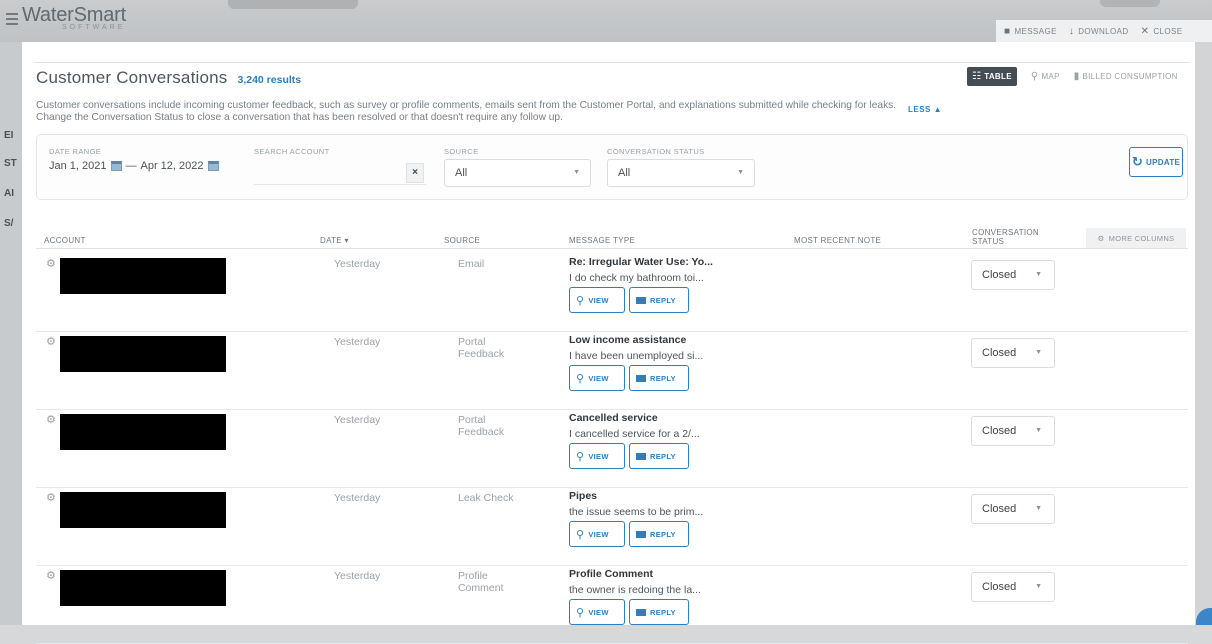 The width and height of the screenshot is (1212, 644). Describe the element at coordinates (1076, 76) in the screenshot. I see `bar-chart-icon: ▮` at that location.